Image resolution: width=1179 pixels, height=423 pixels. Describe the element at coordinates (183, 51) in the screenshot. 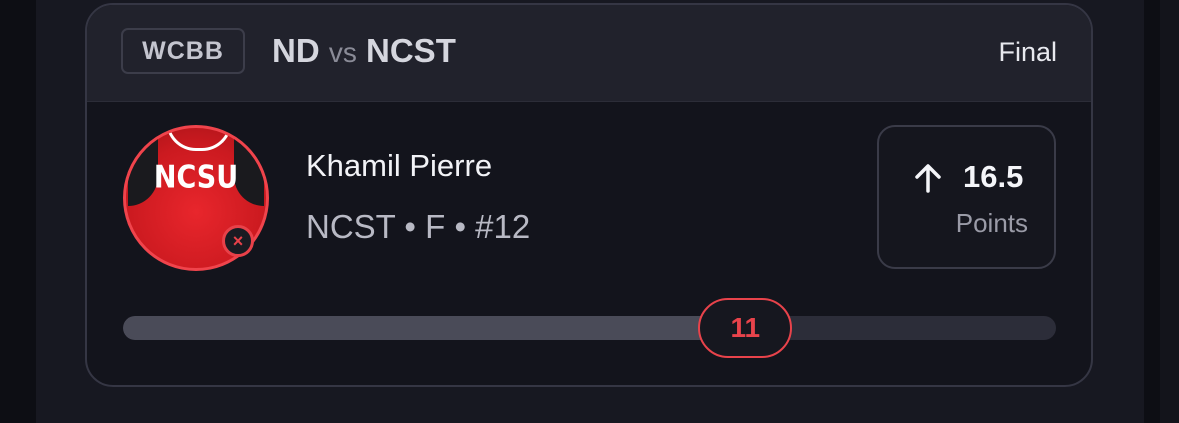

I see `league-badge: WCBB` at that location.